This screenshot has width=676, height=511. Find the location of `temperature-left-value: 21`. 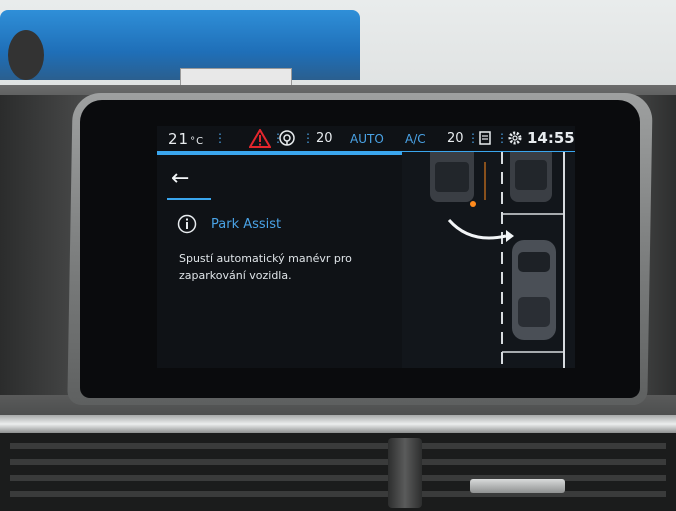

temperature-left-value: 21 is located at coordinates (179, 139).